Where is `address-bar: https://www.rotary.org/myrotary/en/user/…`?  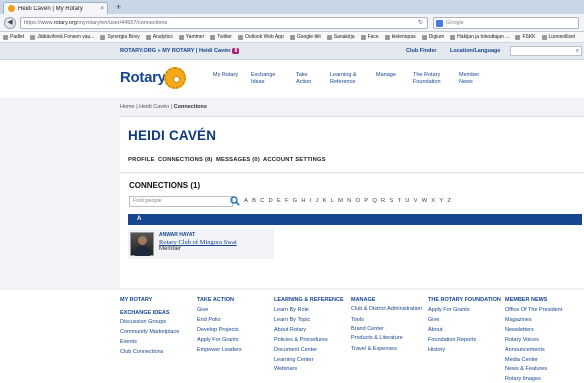 address-bar: https://www.rotary.org/myrotary/en/user/… is located at coordinates (224, 23).